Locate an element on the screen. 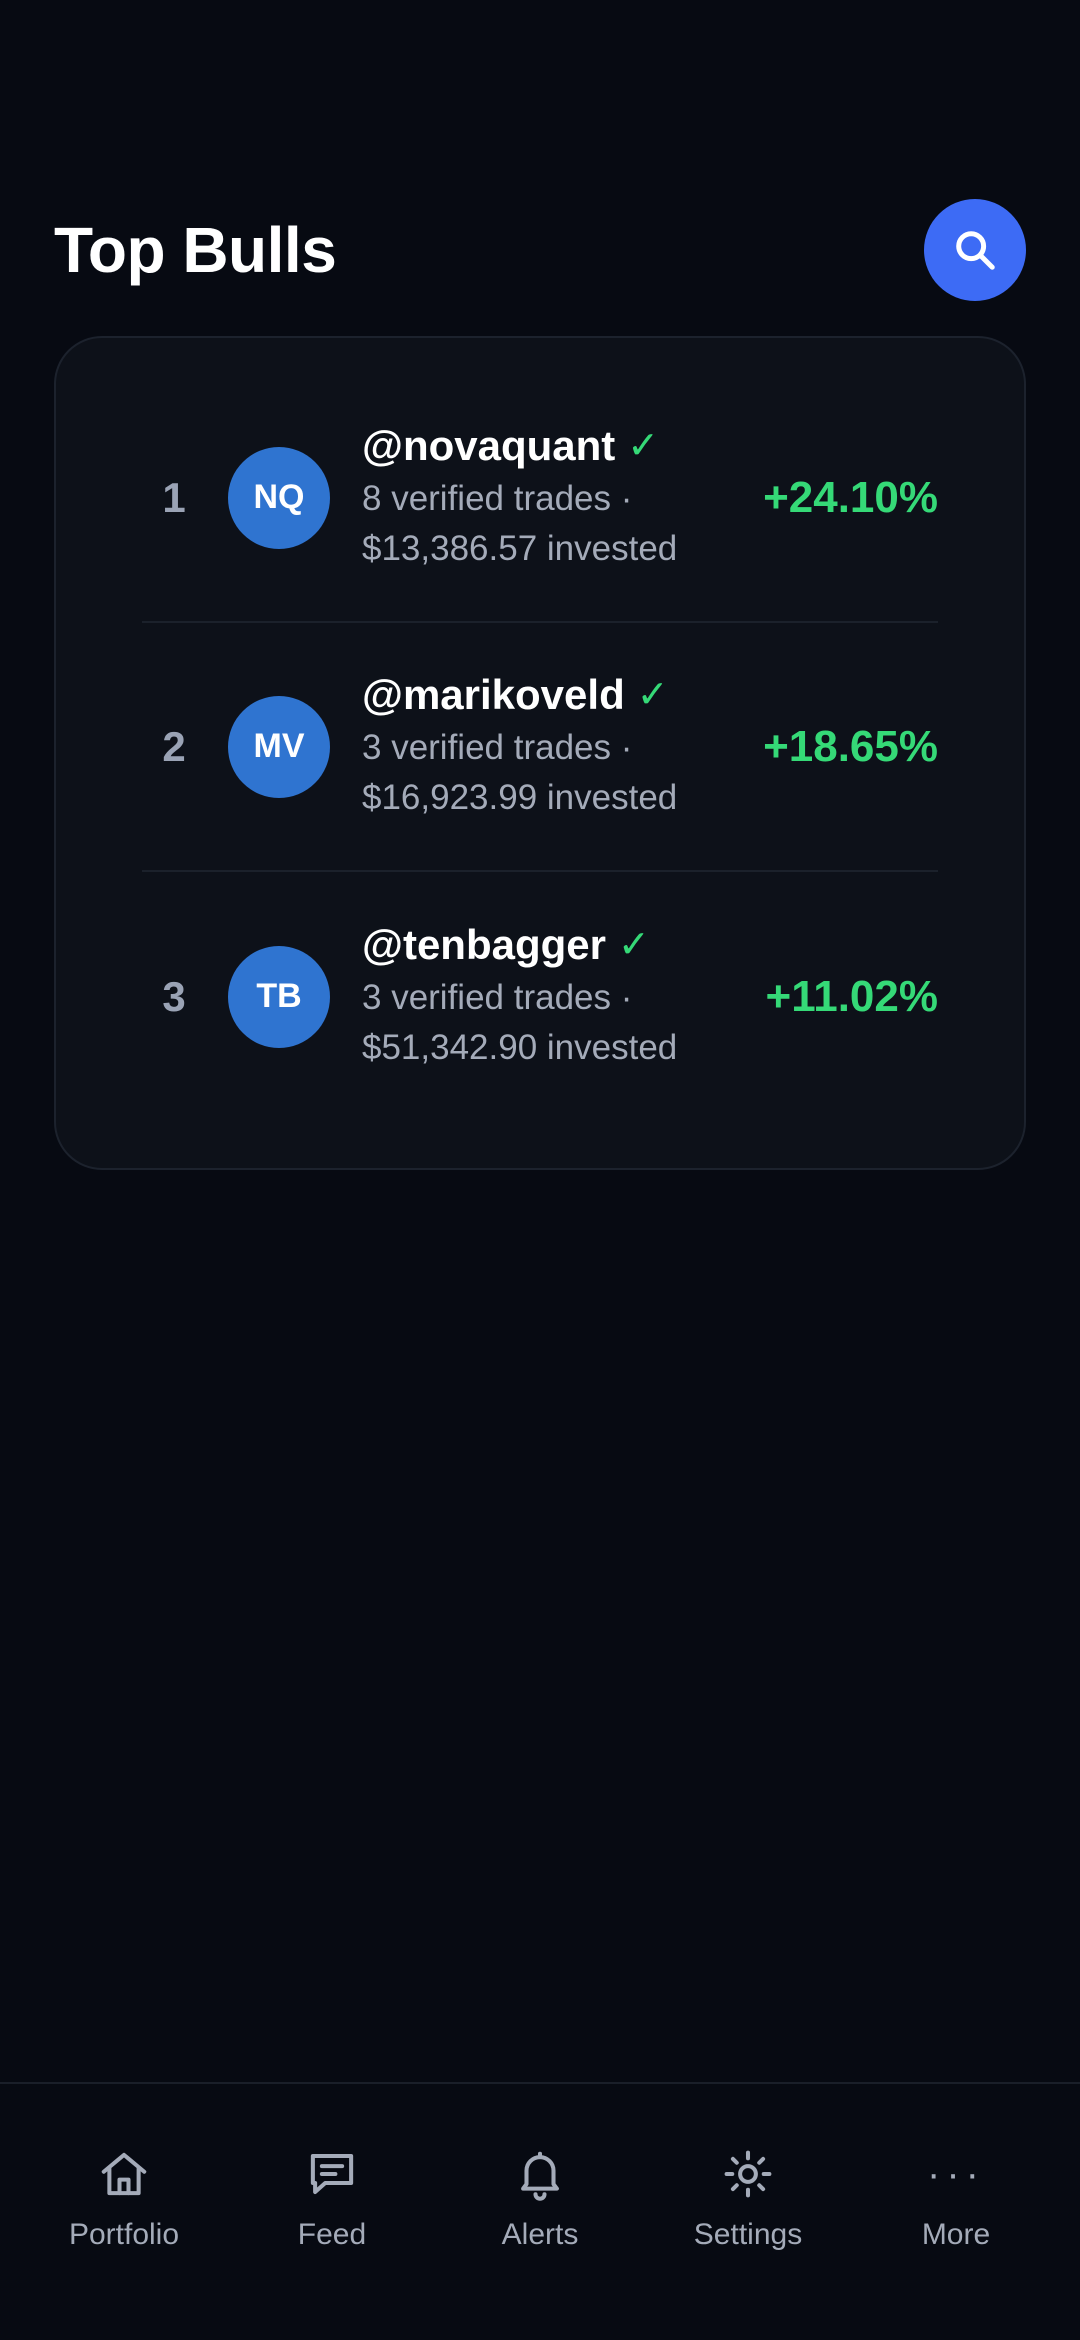 The height and width of the screenshot is (2340, 1080). gain-percent: +11.02% is located at coordinates (852, 996).